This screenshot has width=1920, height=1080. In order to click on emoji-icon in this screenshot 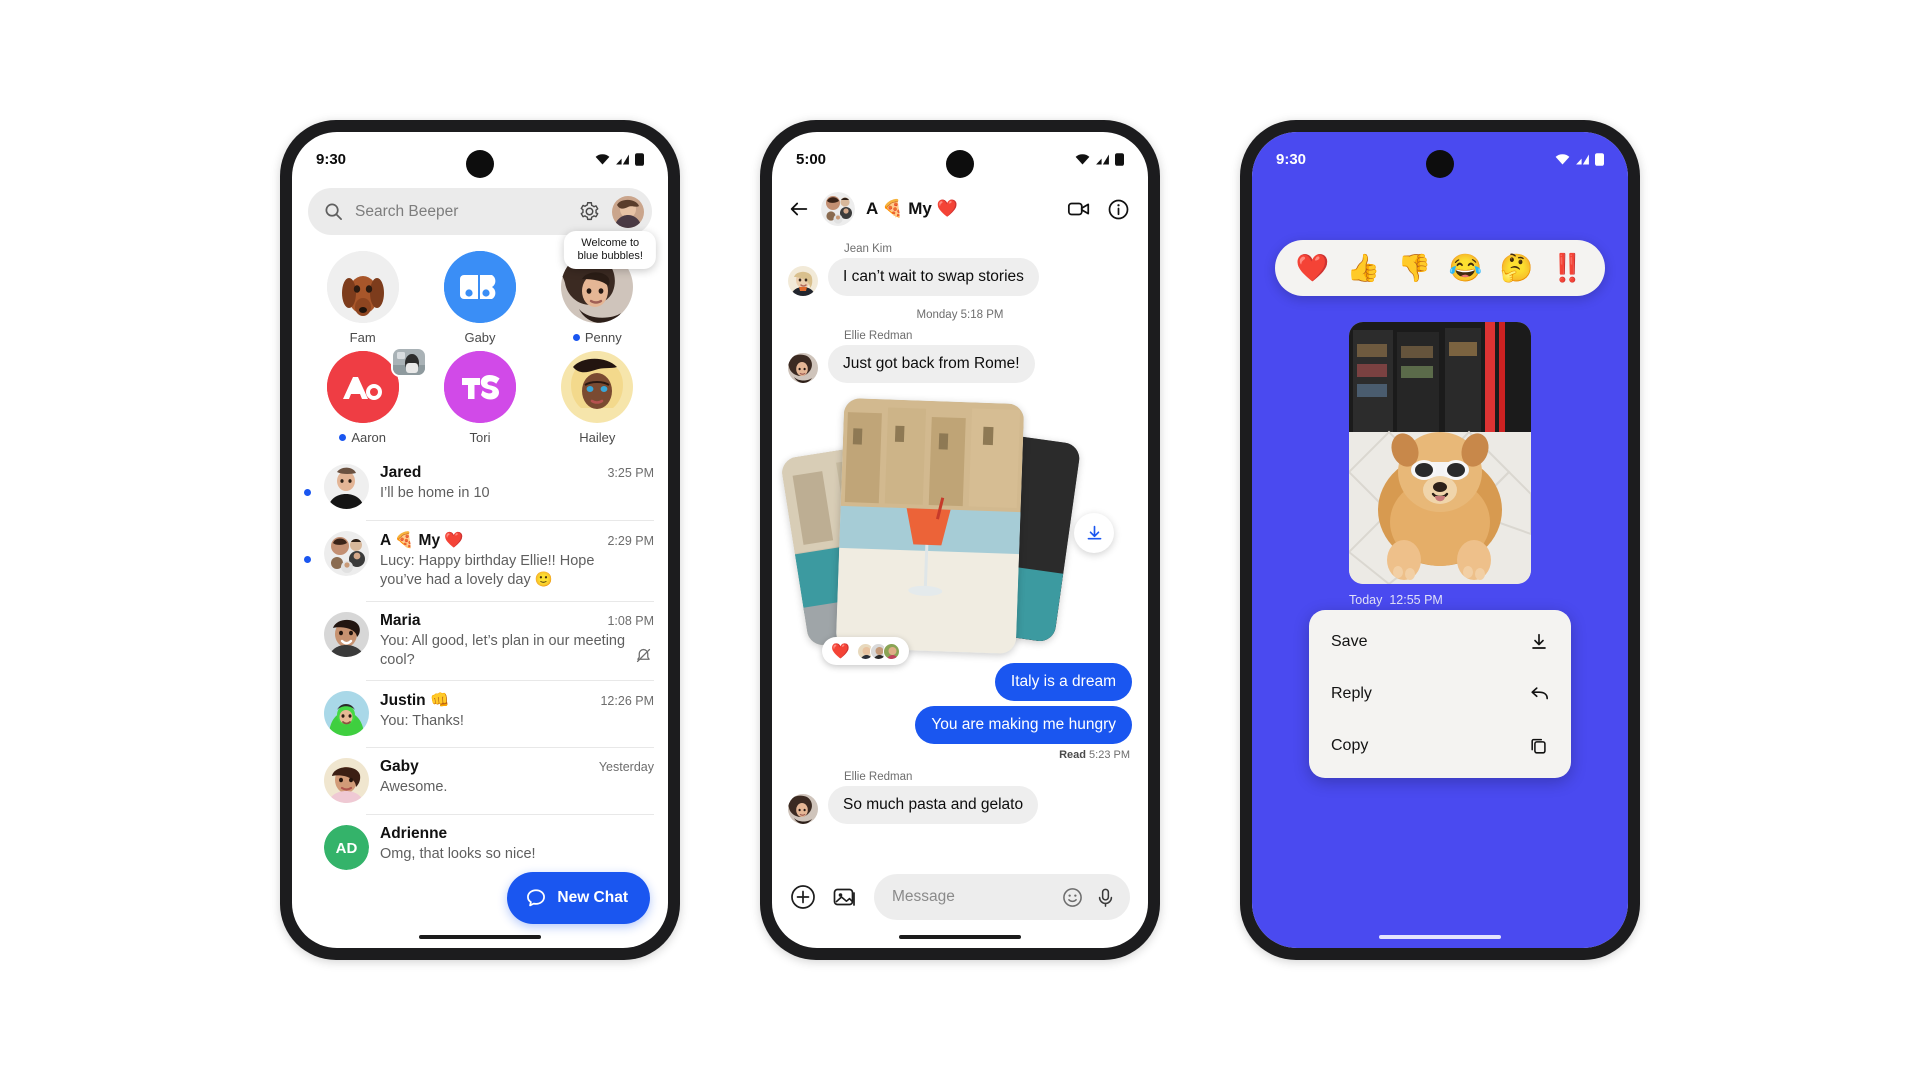, I will do `click(1072, 897)`.